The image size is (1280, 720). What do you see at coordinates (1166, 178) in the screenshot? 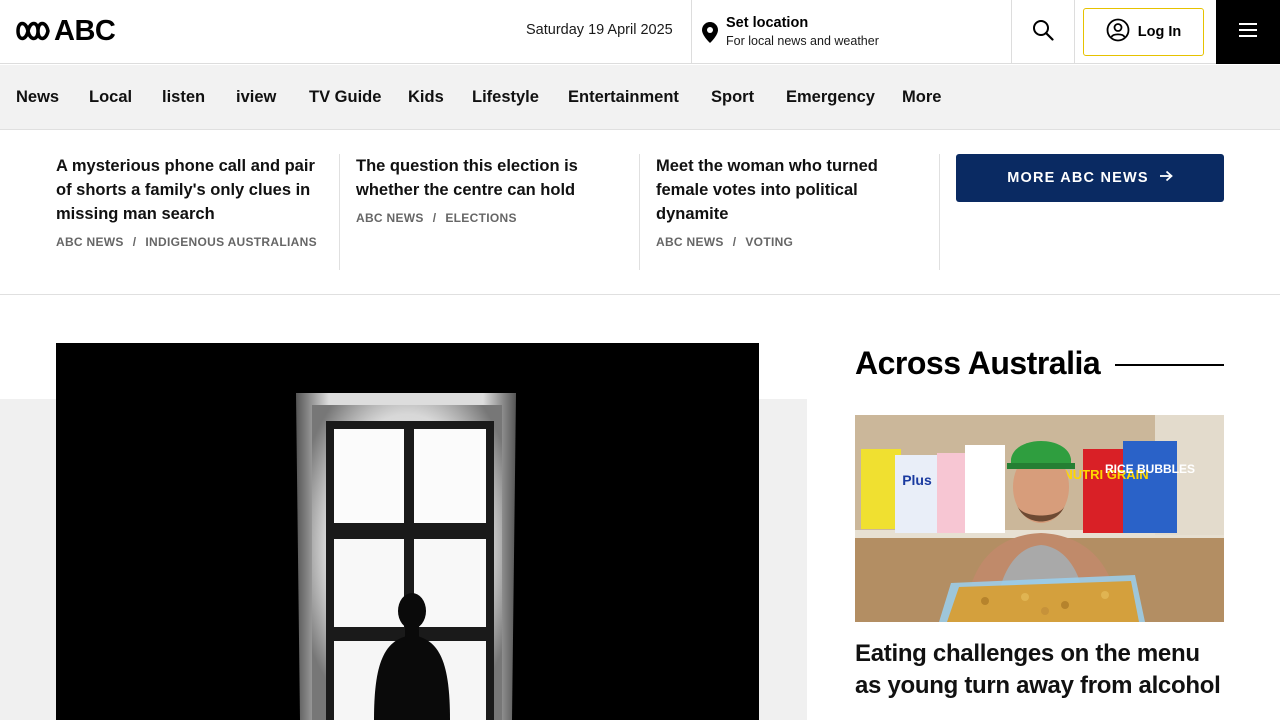
I see `arrow-right-icon` at bounding box center [1166, 178].